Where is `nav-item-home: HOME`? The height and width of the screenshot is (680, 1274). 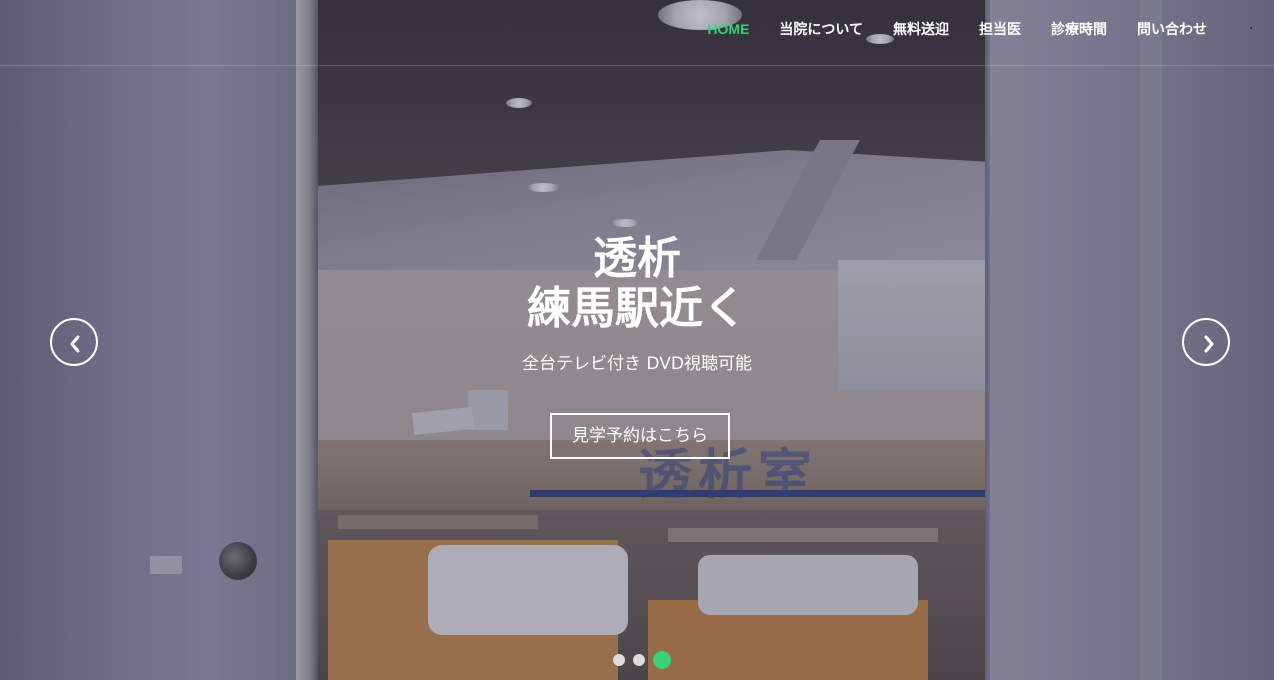 nav-item-home: HOME is located at coordinates (728, 29).